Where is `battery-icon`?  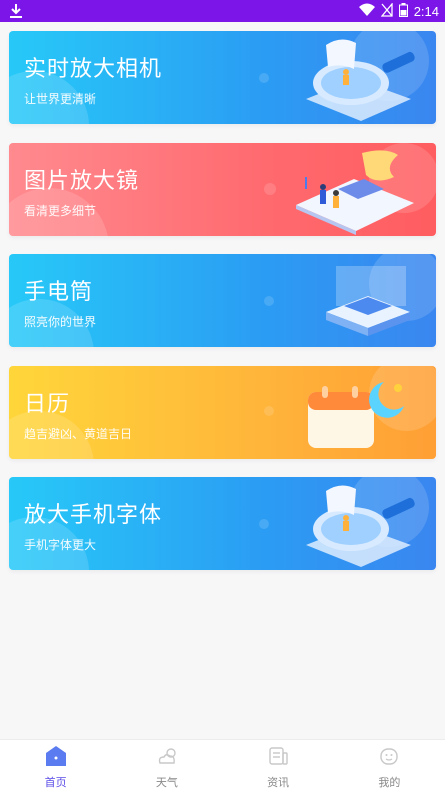 battery-icon is located at coordinates (403, 11).